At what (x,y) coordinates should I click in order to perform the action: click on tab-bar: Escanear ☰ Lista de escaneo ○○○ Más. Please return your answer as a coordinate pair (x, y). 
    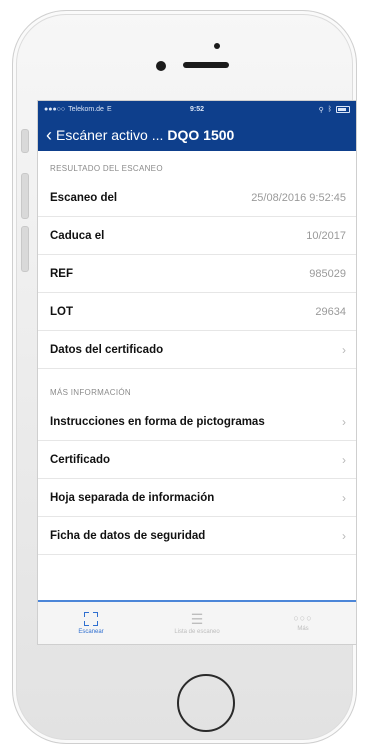
    Looking at the image, I should click on (197, 622).